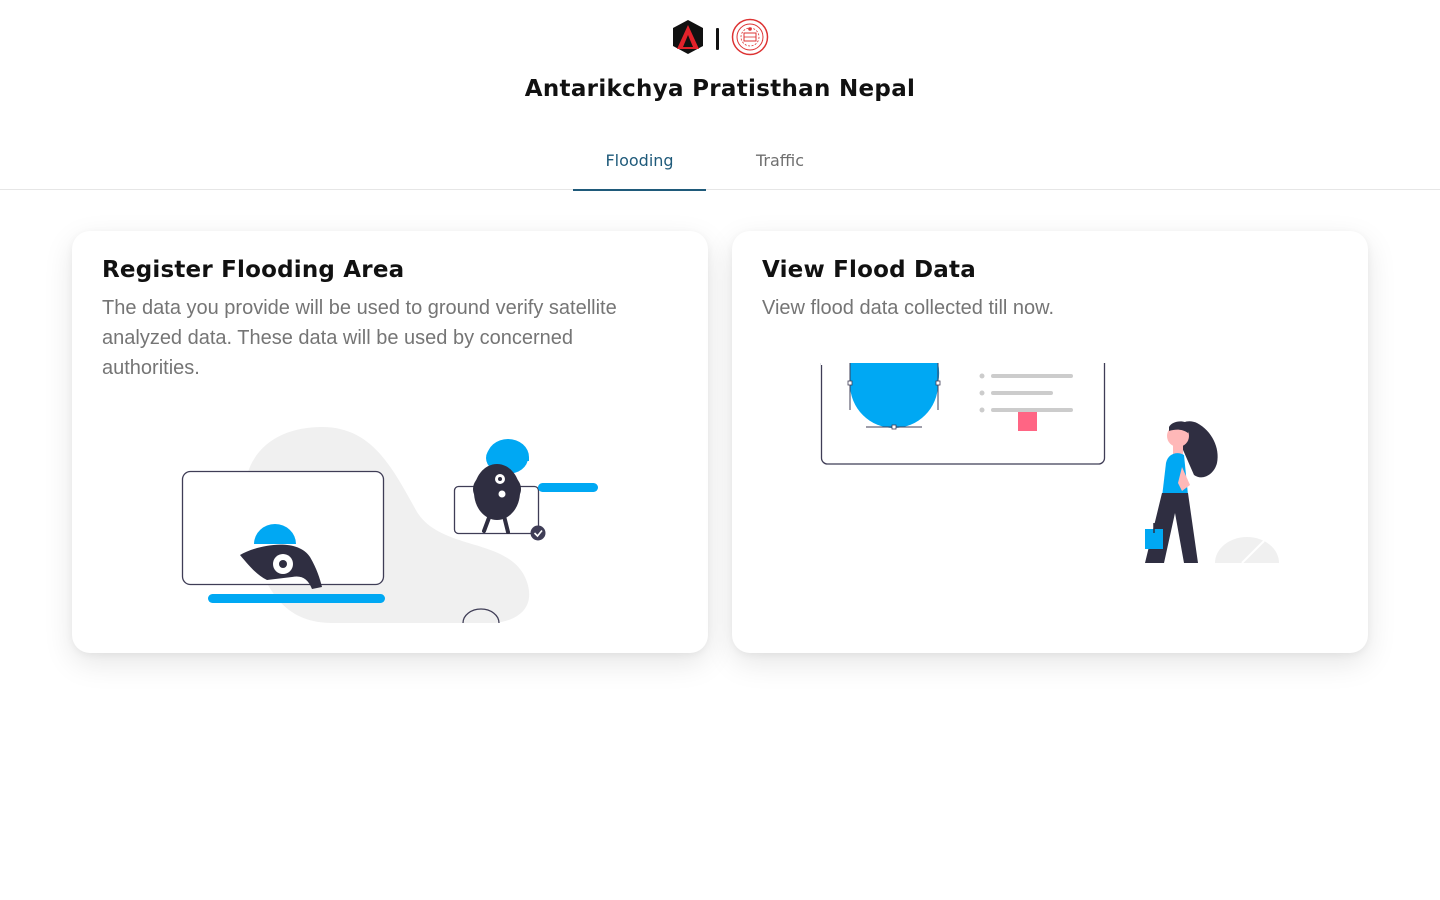  I want to click on card-description: View flood data collected till now., so click(908, 308).